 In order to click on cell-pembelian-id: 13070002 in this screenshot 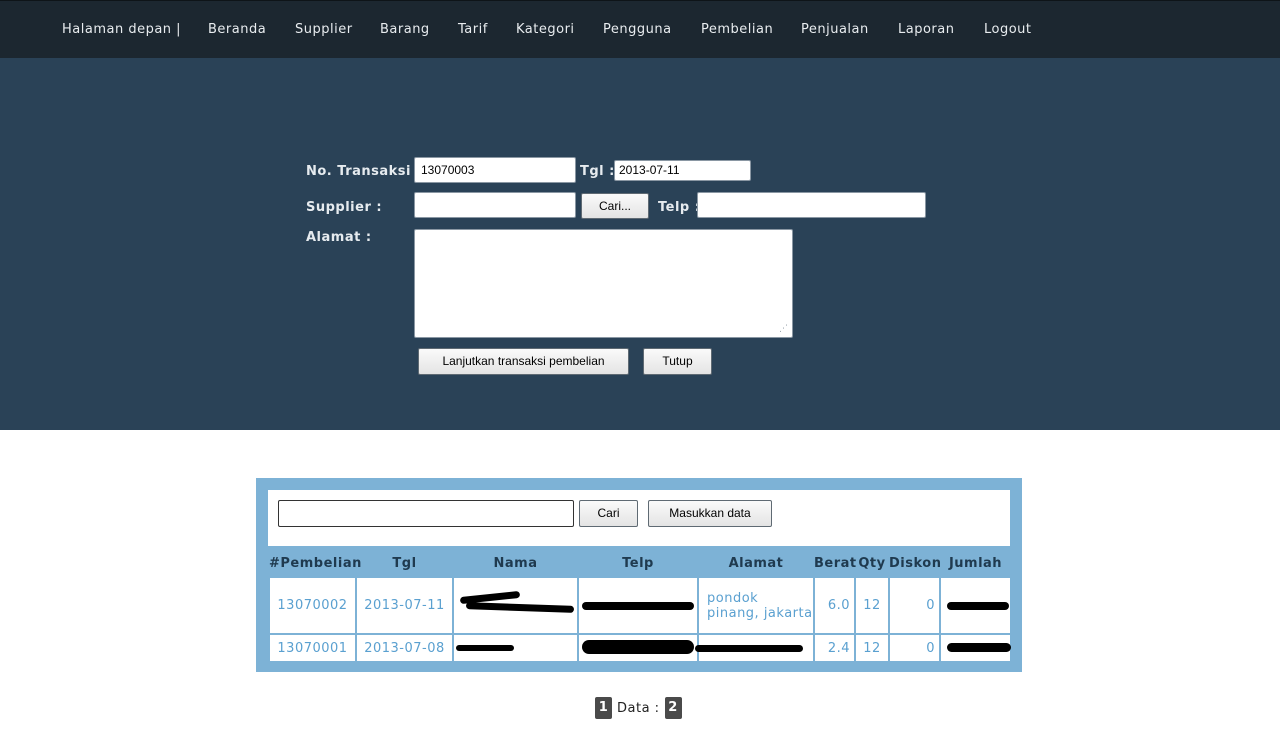, I will do `click(312, 605)`.